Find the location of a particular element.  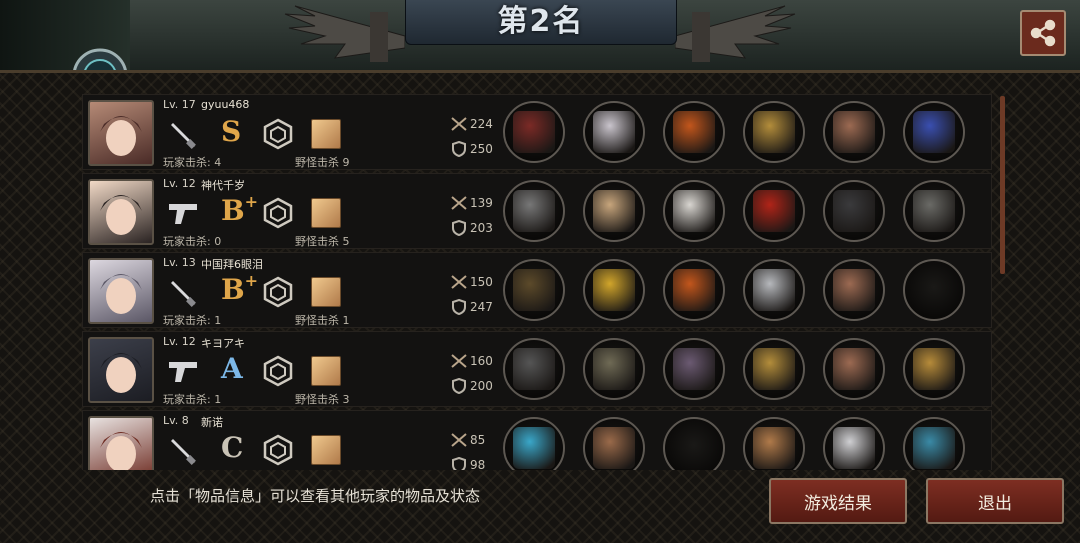

mask-icon is located at coordinates (614, 132).